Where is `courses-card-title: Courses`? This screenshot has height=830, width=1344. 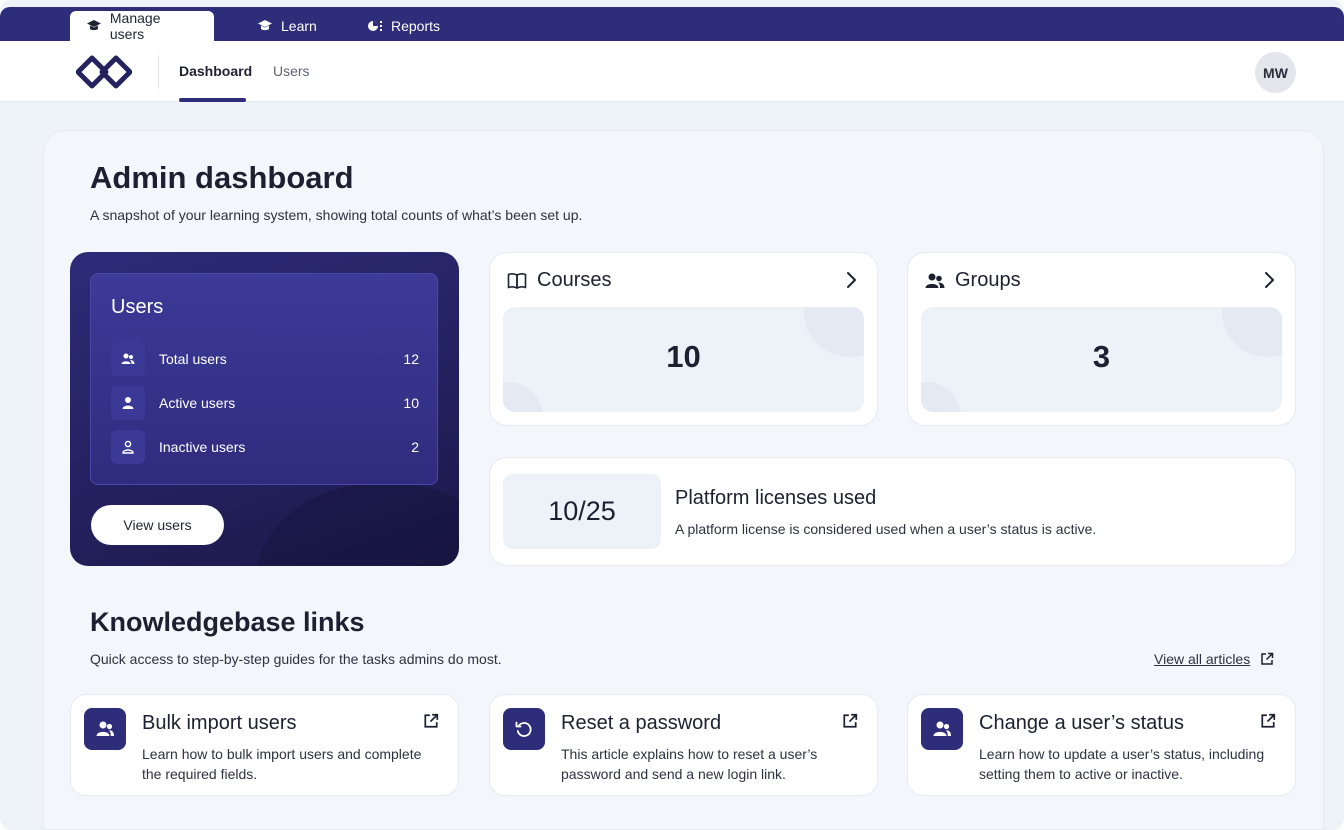 courses-card-title: Courses is located at coordinates (574, 280).